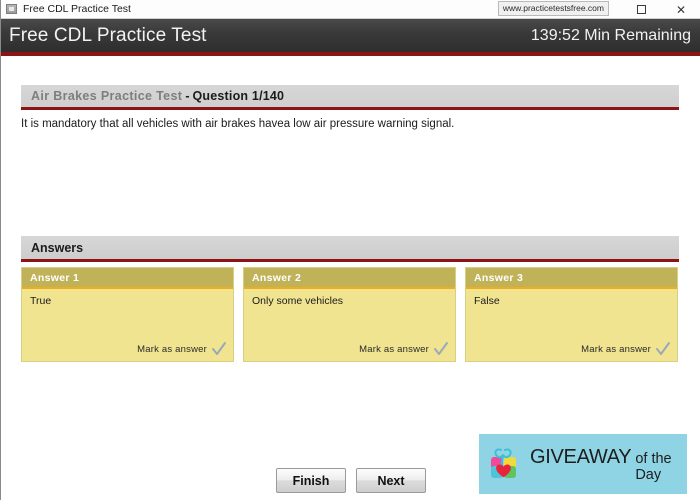 Image resolution: width=700 pixels, height=500 pixels. Describe the element at coordinates (108, 35) in the screenshot. I see `app-title: Free CDL Practice Test` at that location.